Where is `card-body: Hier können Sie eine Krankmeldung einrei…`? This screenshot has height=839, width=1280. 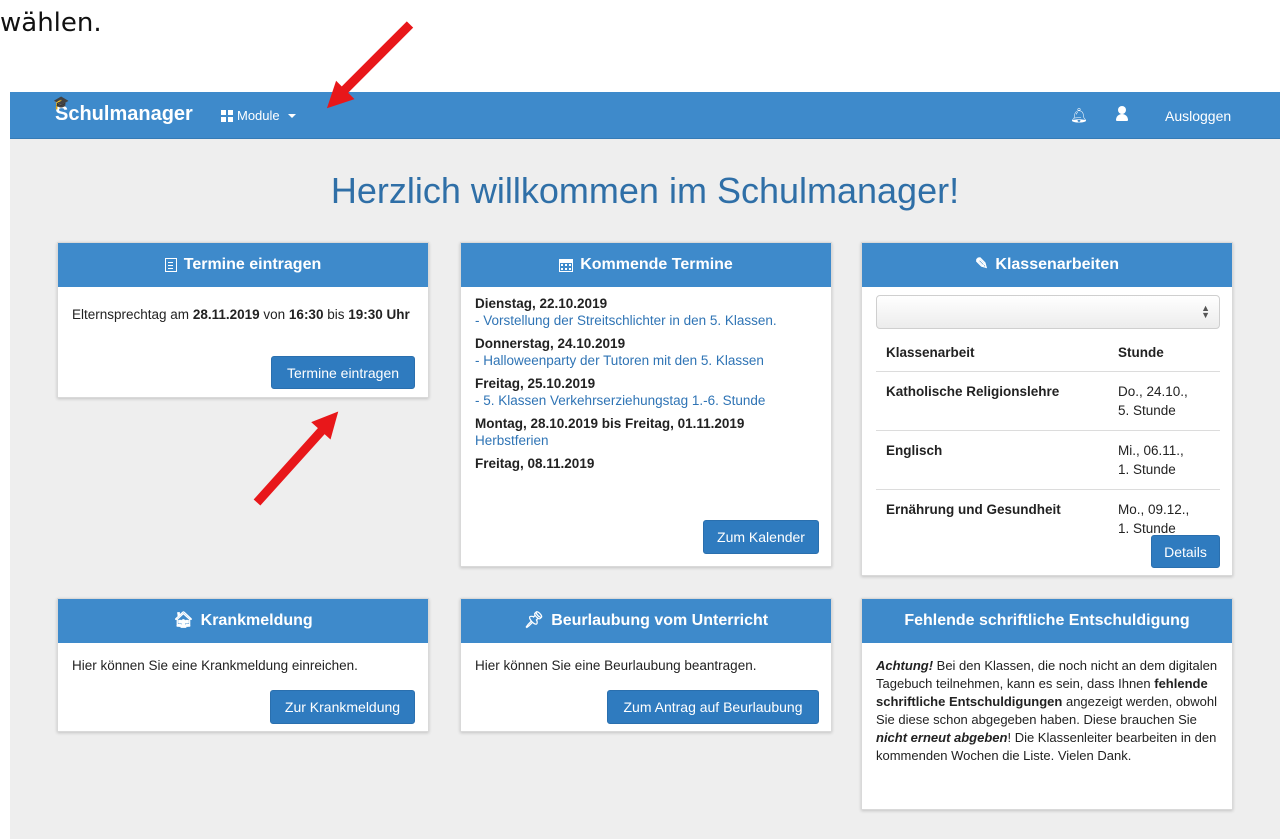 card-body: Hier können Sie eine Krankmeldung einrei… is located at coordinates (215, 665).